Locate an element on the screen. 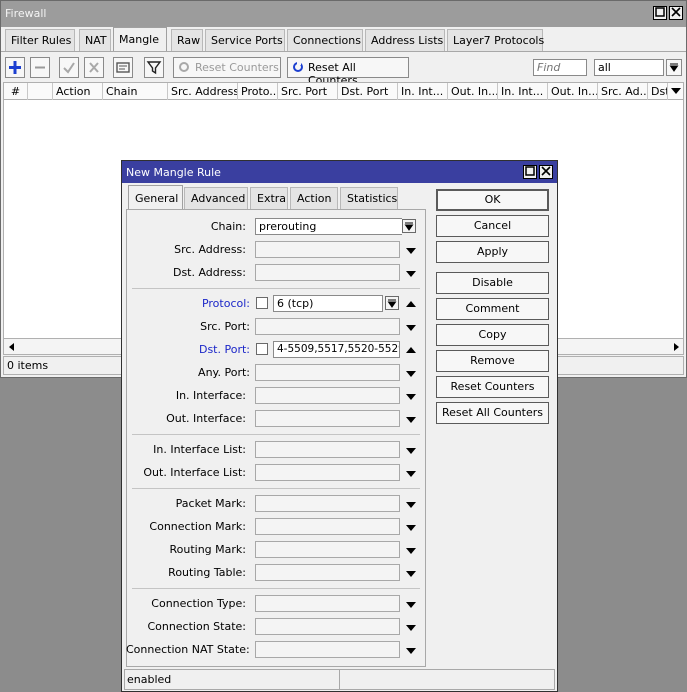 The image size is (687, 692). scroll-right-icon is located at coordinates (676, 347).